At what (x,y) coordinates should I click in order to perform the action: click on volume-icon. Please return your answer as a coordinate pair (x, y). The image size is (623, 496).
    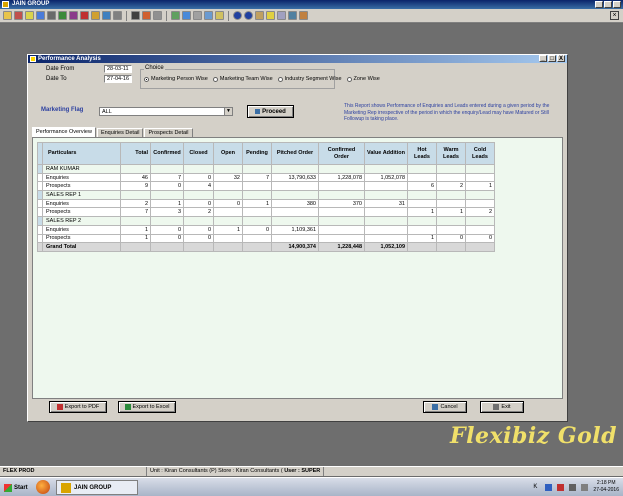
    Looking at the image, I should click on (573, 487).